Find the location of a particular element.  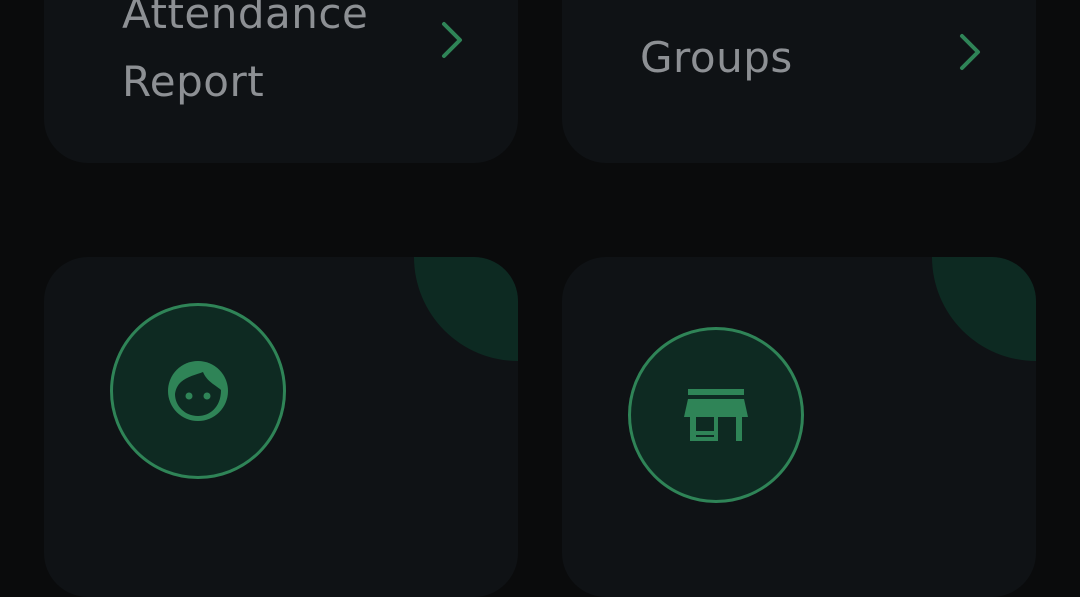

groups-card: Groups is located at coordinates (799, 81).